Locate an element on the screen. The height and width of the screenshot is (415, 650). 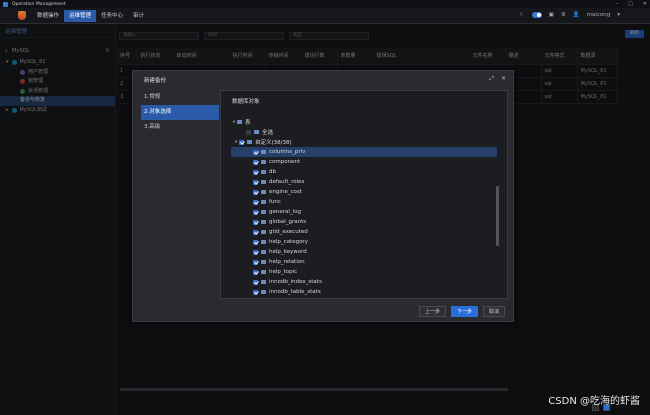
theme-toggle is located at coordinates (536, 15).